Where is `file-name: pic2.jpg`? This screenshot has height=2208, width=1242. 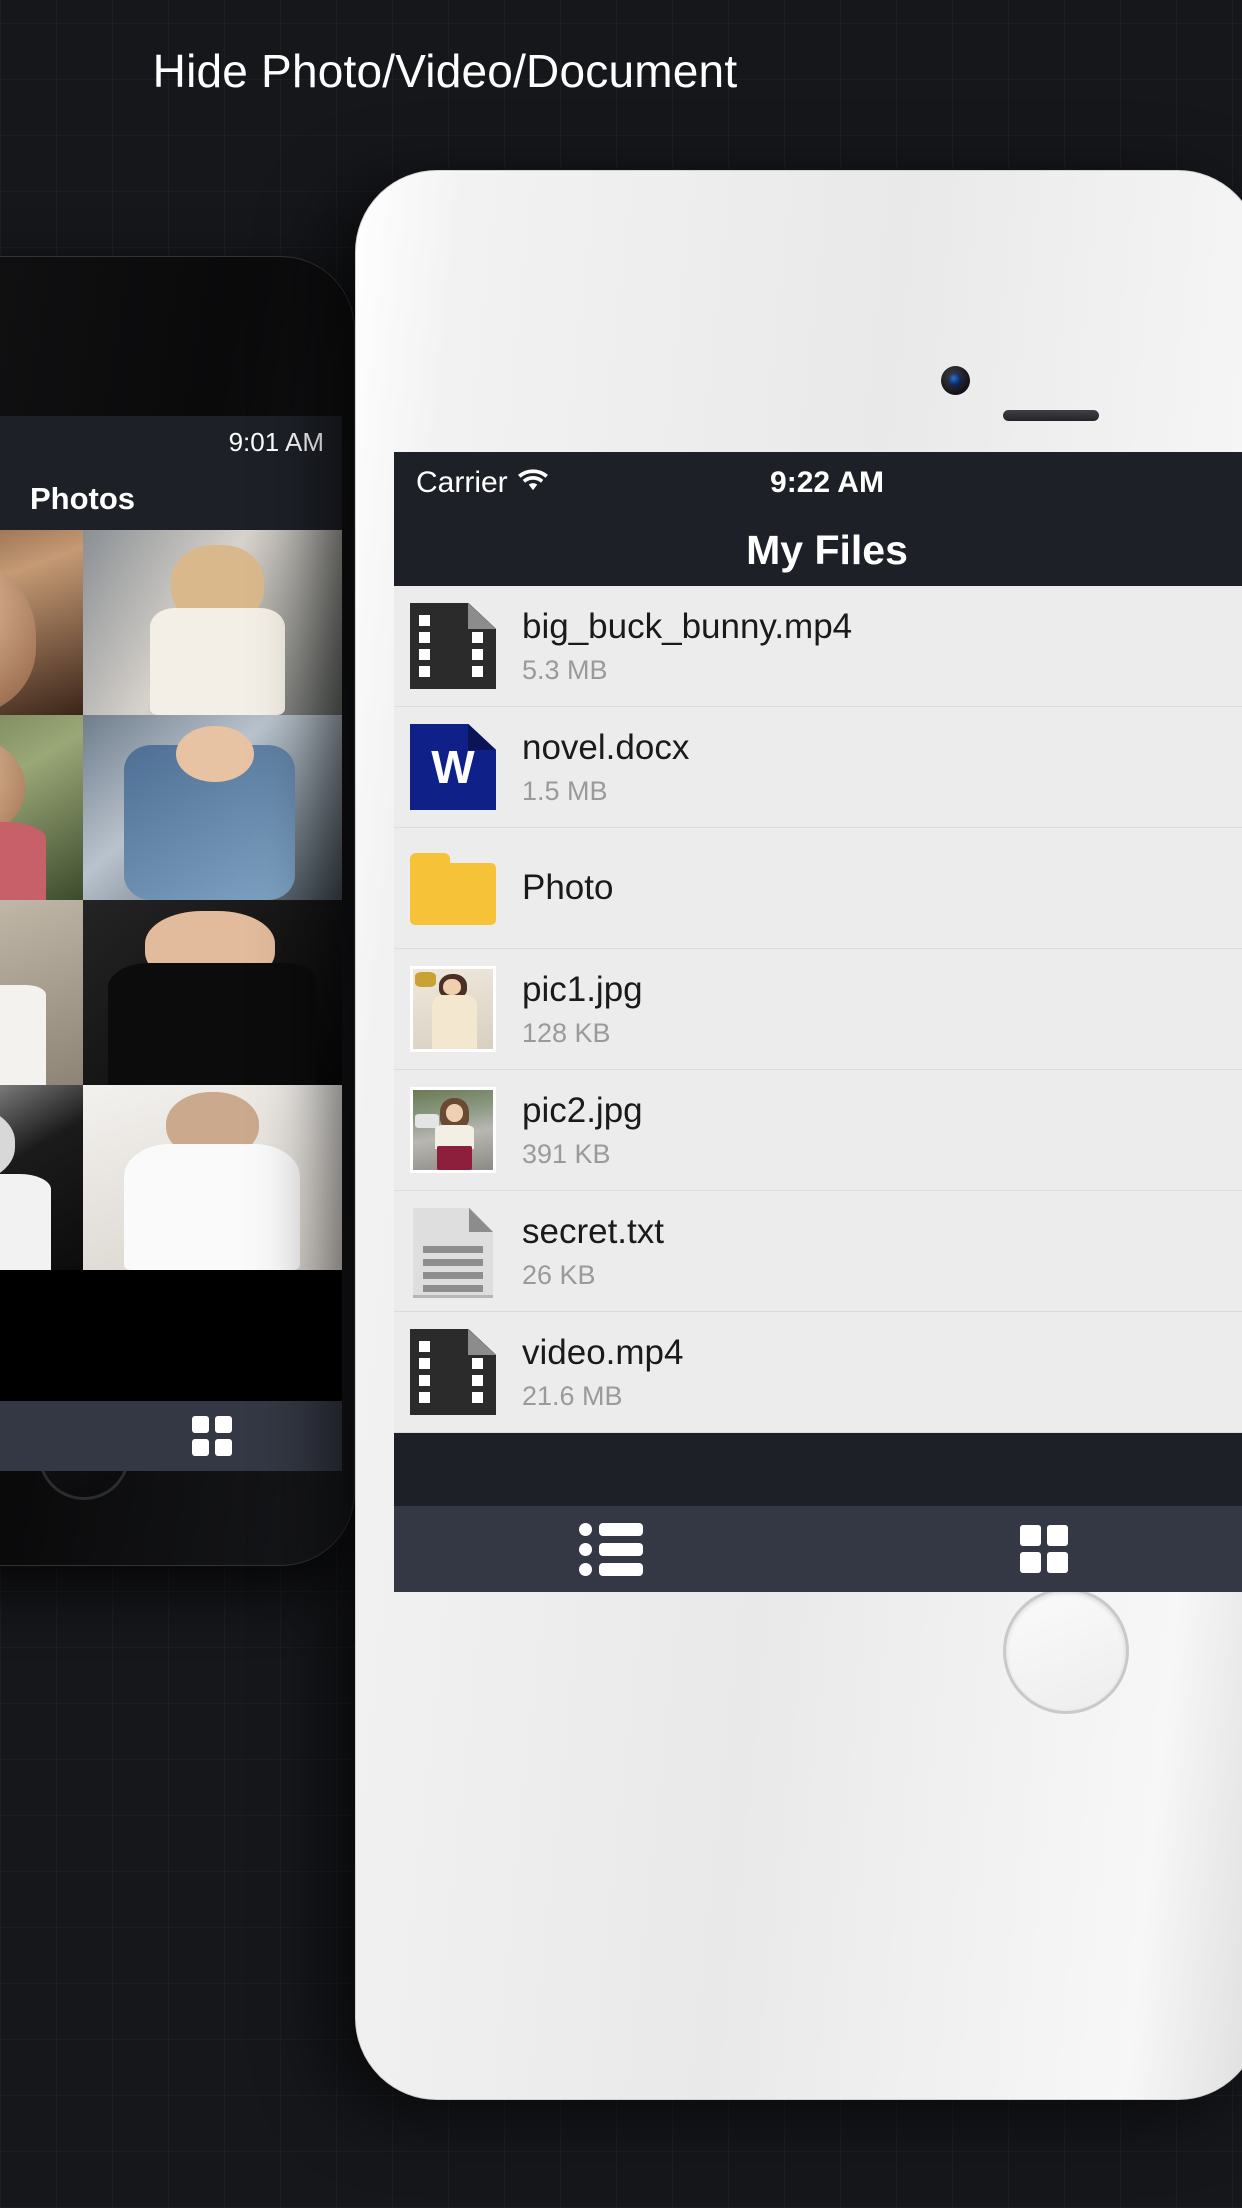
file-name: pic2.jpg is located at coordinates (582, 1110).